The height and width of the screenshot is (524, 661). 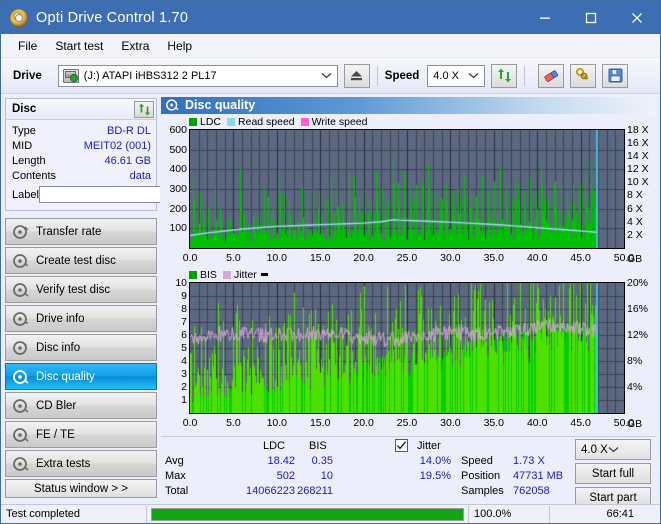 What do you see at coordinates (79, 46) in the screenshot?
I see `menu-start-test: Start test` at bounding box center [79, 46].